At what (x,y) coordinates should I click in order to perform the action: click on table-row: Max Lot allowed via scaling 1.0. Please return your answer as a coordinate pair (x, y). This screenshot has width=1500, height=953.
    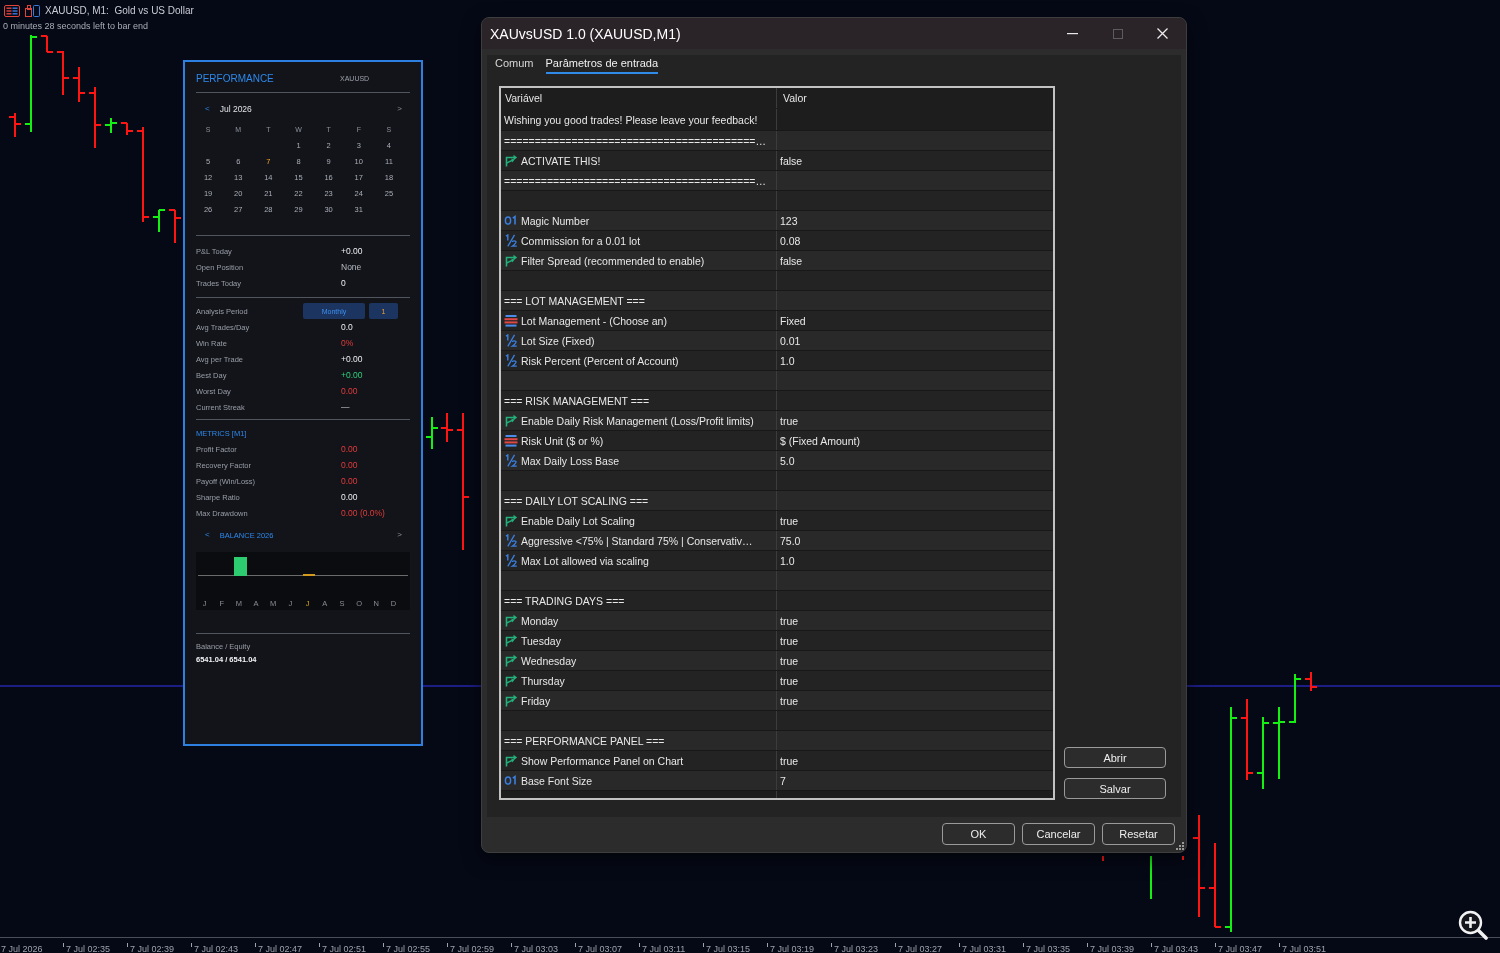
    Looking at the image, I should click on (777, 561).